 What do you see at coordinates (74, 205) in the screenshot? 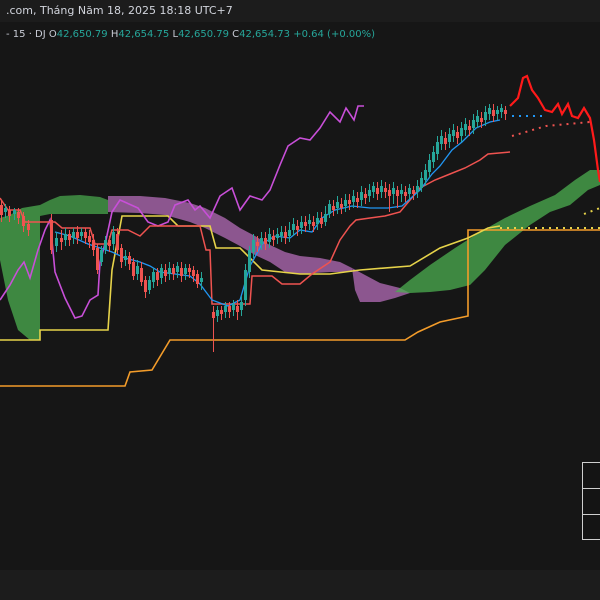
I see `cloud-bullish-top` at bounding box center [74, 205].